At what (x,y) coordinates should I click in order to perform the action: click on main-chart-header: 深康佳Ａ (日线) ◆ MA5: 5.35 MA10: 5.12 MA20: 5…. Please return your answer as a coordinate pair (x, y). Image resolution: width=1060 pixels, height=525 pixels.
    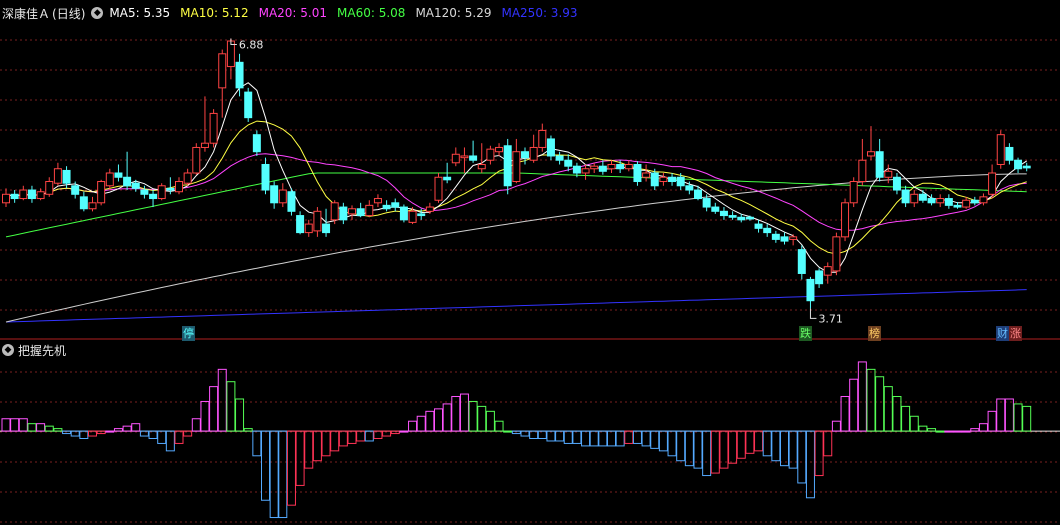
    Looking at the image, I should click on (289, 13).